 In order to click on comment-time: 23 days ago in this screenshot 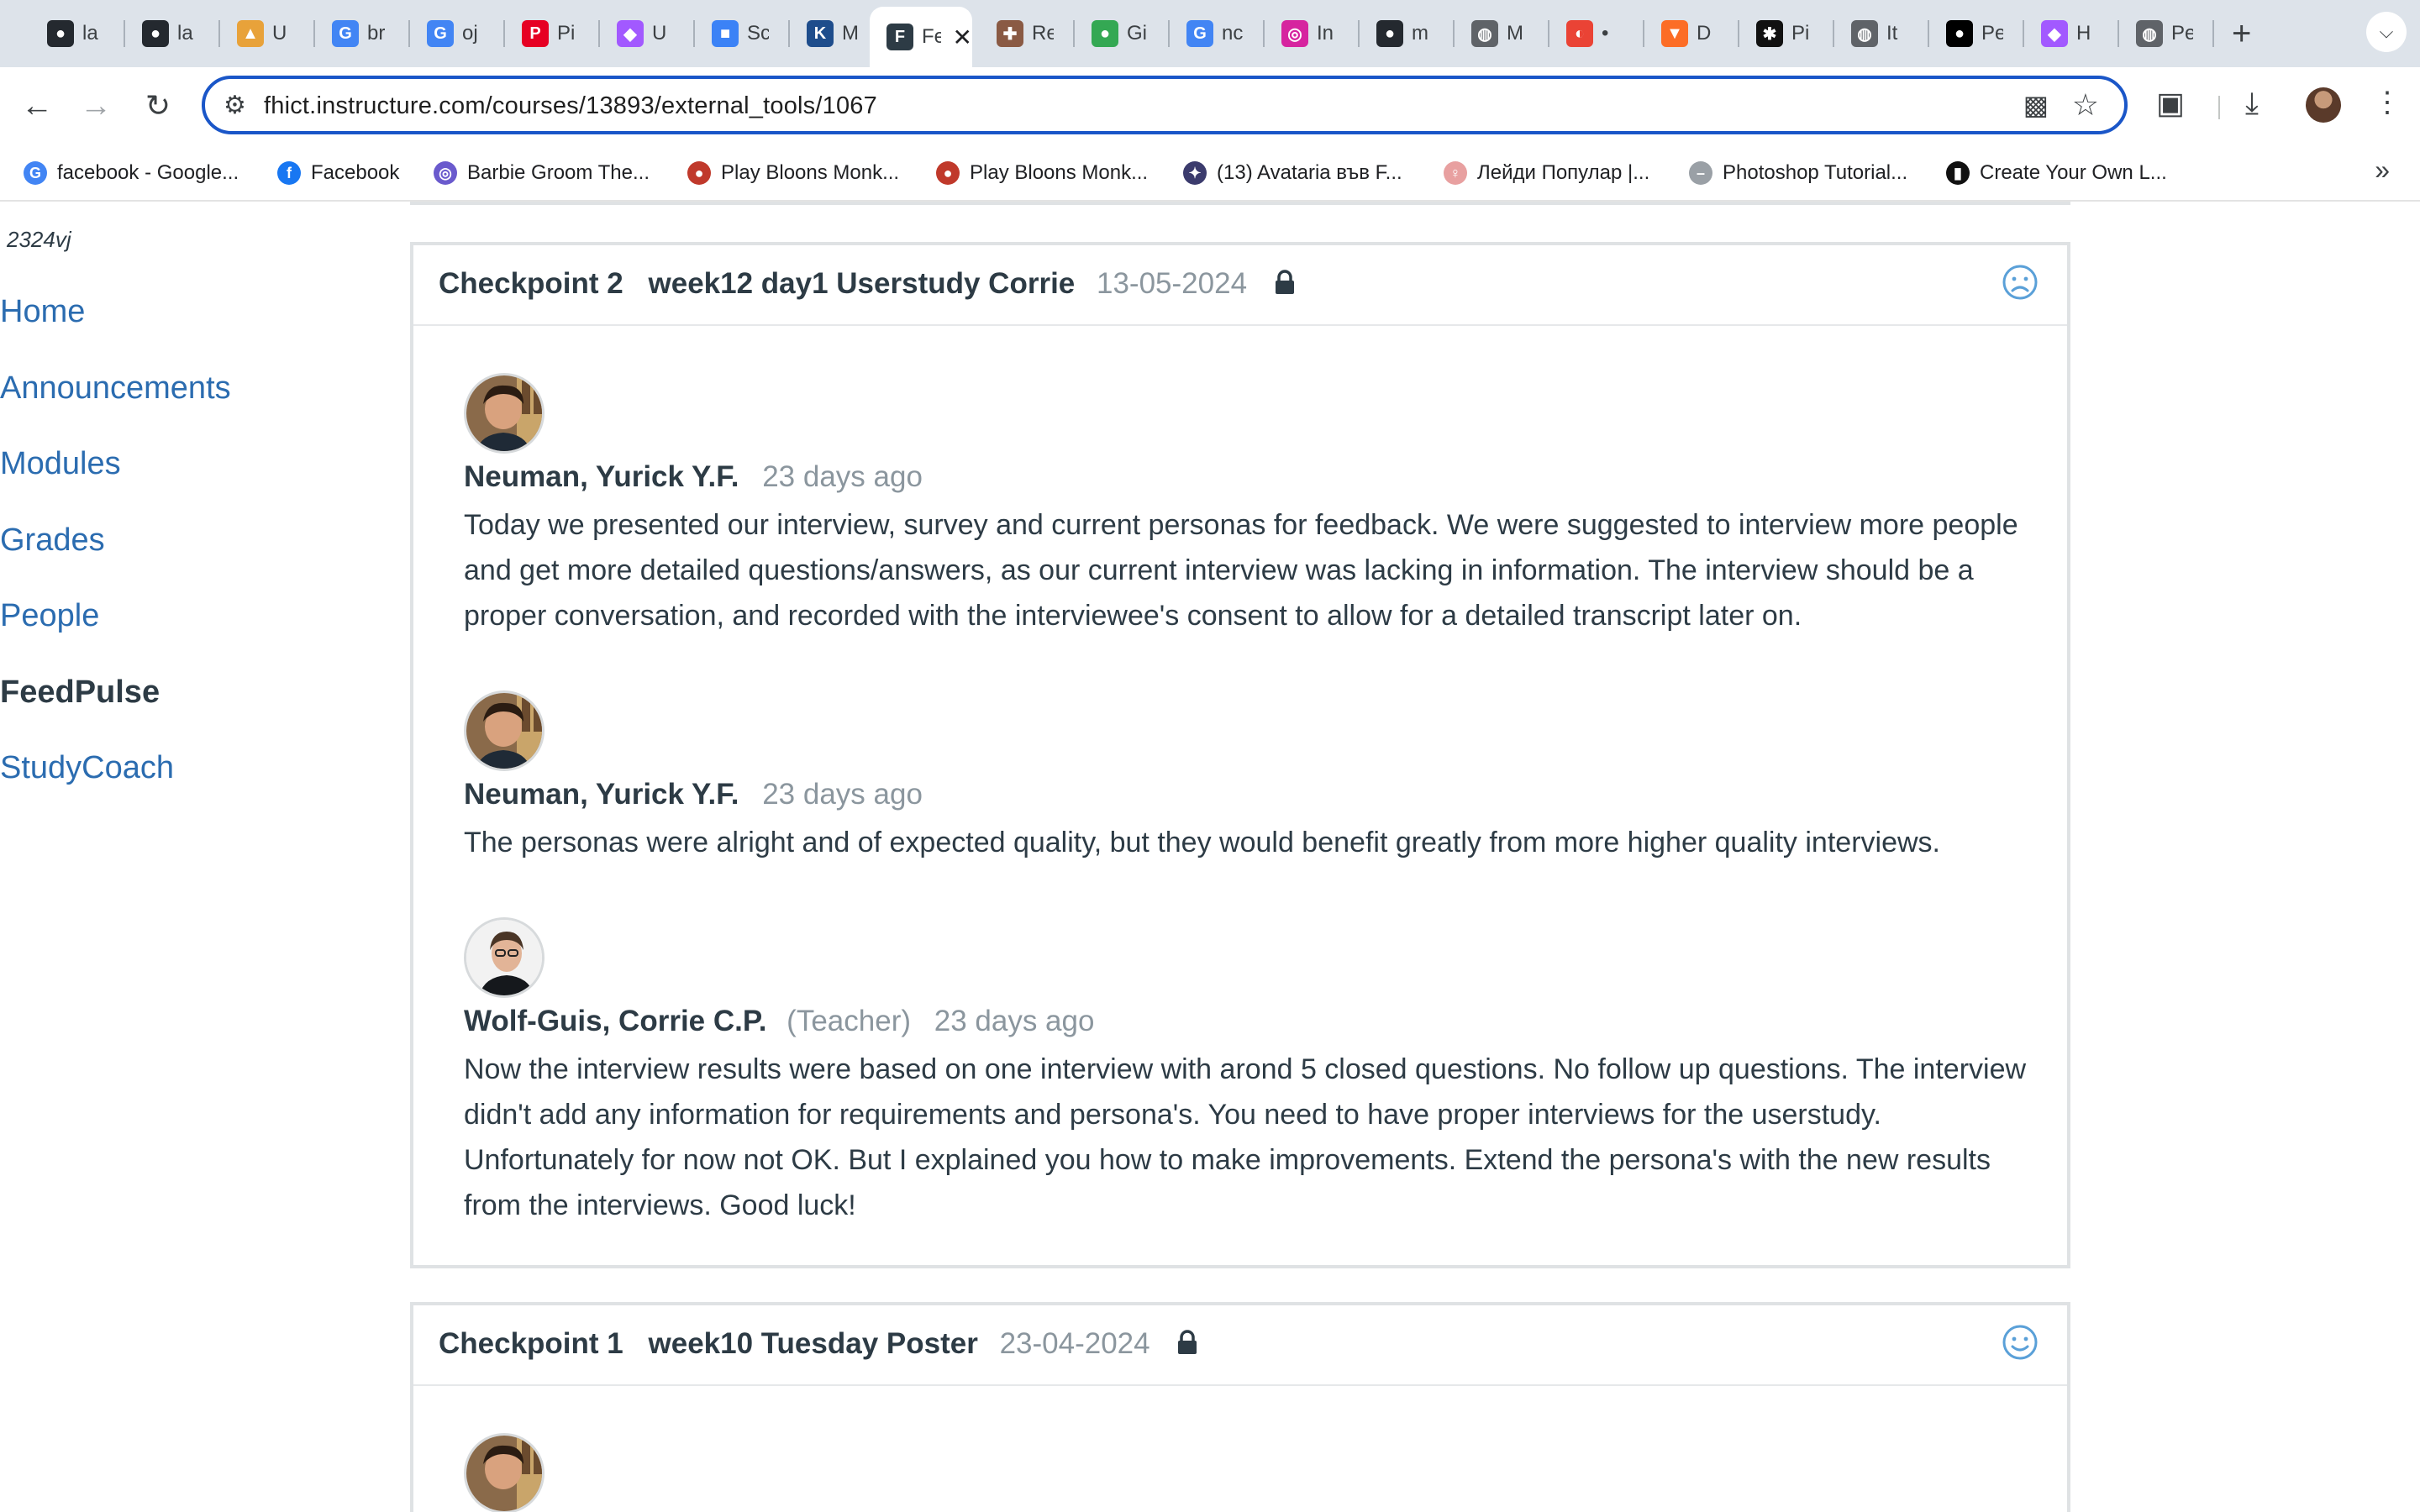, I will do `click(842, 476)`.